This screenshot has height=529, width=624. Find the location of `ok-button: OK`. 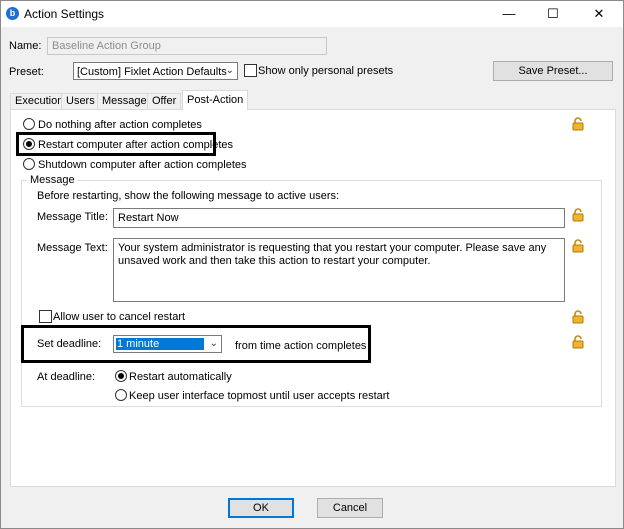

ok-button: OK is located at coordinates (261, 508).